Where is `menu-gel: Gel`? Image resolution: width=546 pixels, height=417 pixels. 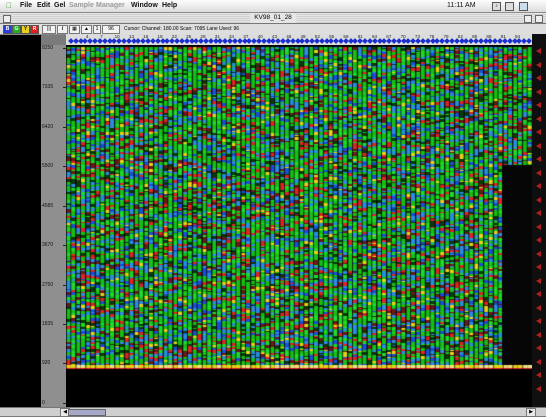 menu-gel: Gel is located at coordinates (59, 5).